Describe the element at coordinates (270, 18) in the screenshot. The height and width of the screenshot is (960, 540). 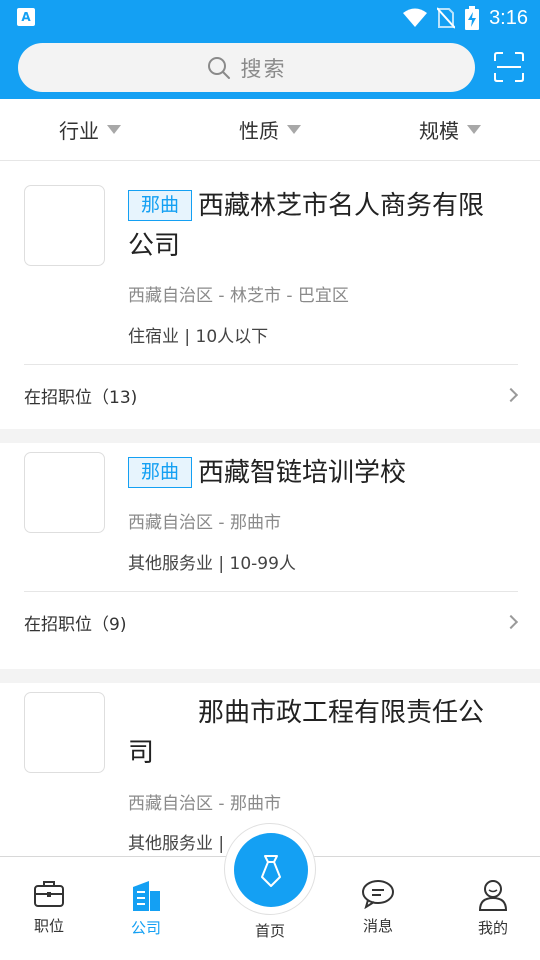
I see `status-bar: A 3:16` at that location.